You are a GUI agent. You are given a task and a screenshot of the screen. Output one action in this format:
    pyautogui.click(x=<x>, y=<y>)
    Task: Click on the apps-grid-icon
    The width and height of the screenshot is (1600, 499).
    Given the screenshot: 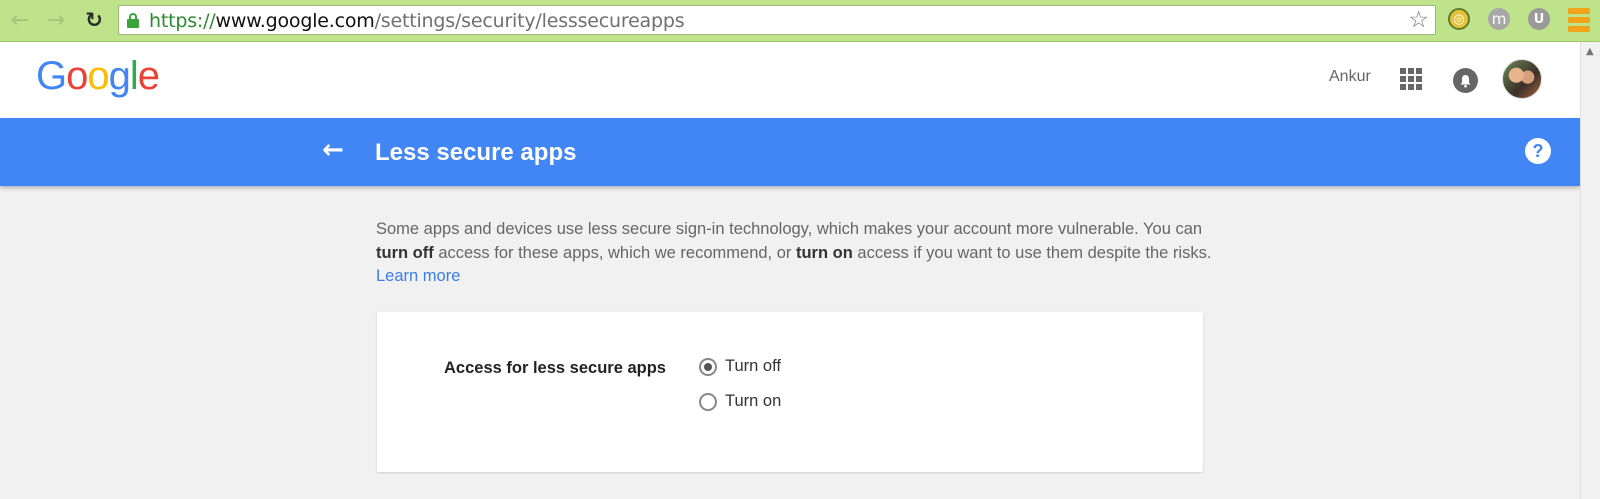 What is the action you would take?
    pyautogui.click(x=1411, y=79)
    